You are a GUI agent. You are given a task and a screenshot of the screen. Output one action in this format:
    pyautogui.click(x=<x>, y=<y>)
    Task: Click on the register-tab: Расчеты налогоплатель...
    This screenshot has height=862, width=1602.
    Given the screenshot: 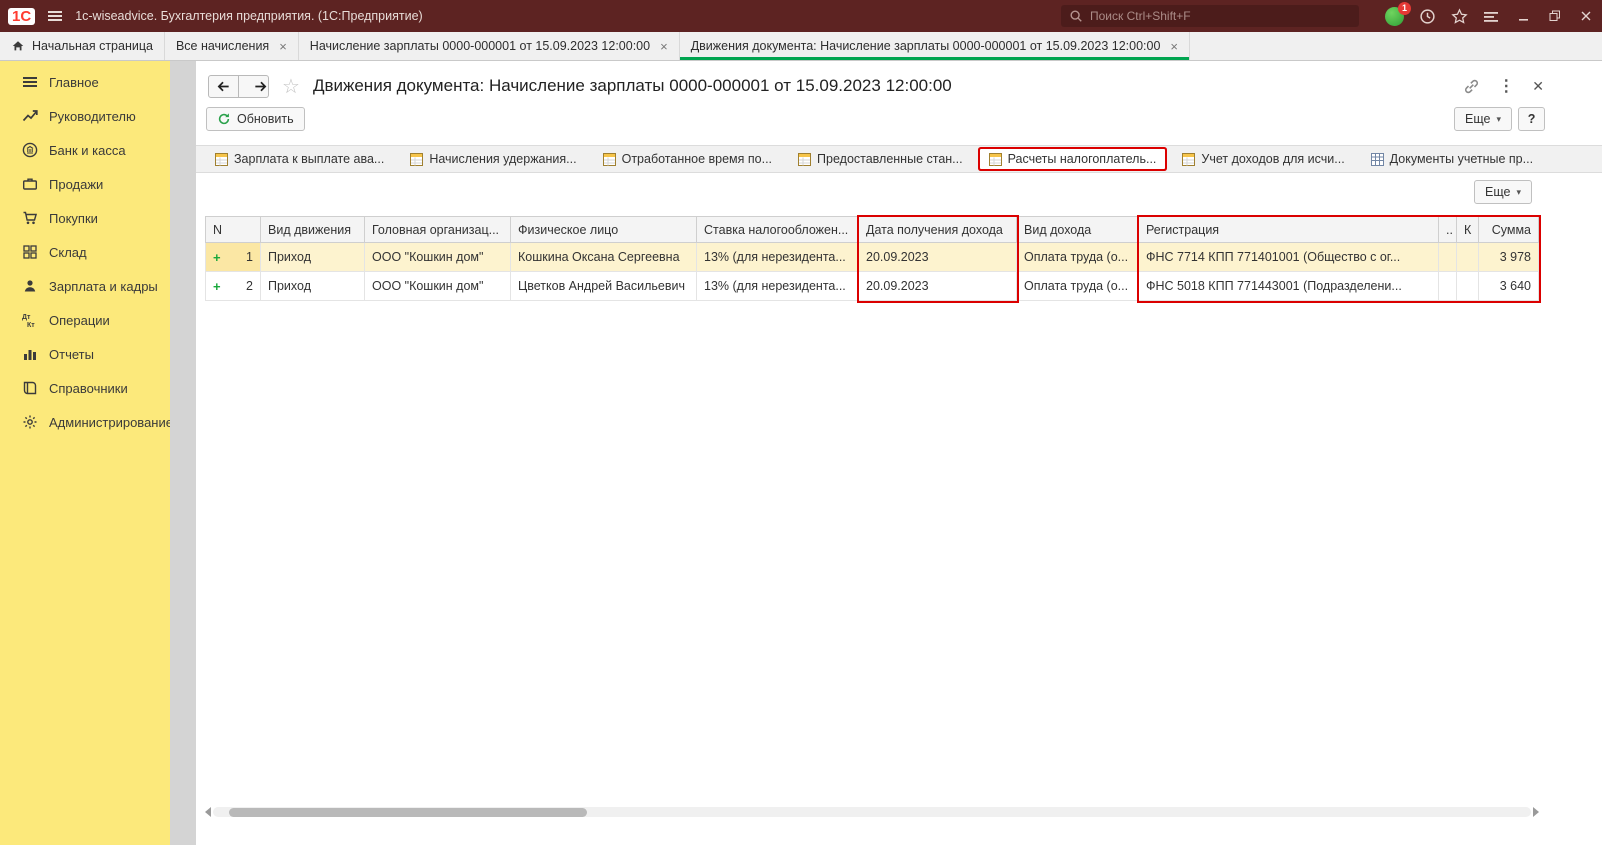 What is the action you would take?
    pyautogui.click(x=1072, y=159)
    